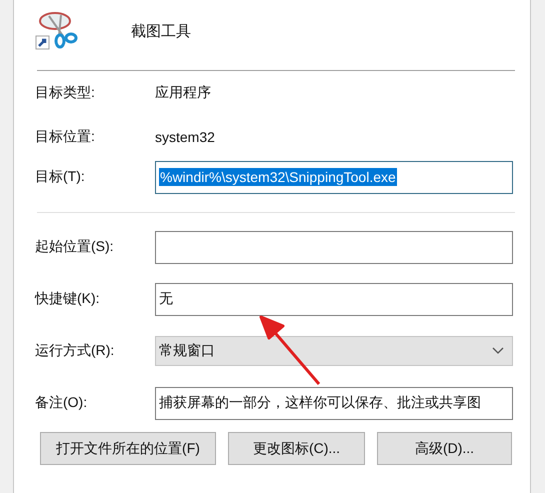  Describe the element at coordinates (75, 351) in the screenshot. I see `field-label: 运行方式(R):` at that location.